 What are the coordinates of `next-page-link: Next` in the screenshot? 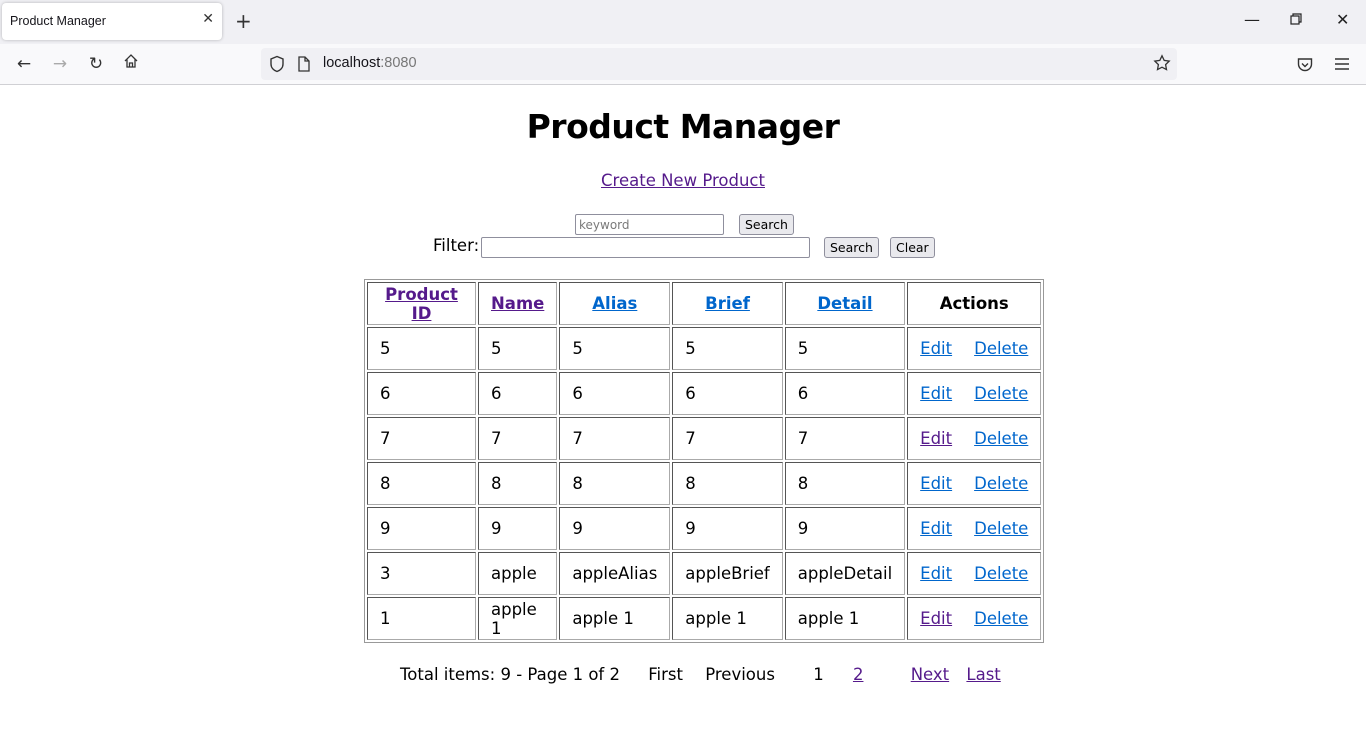 It's located at (930, 674).